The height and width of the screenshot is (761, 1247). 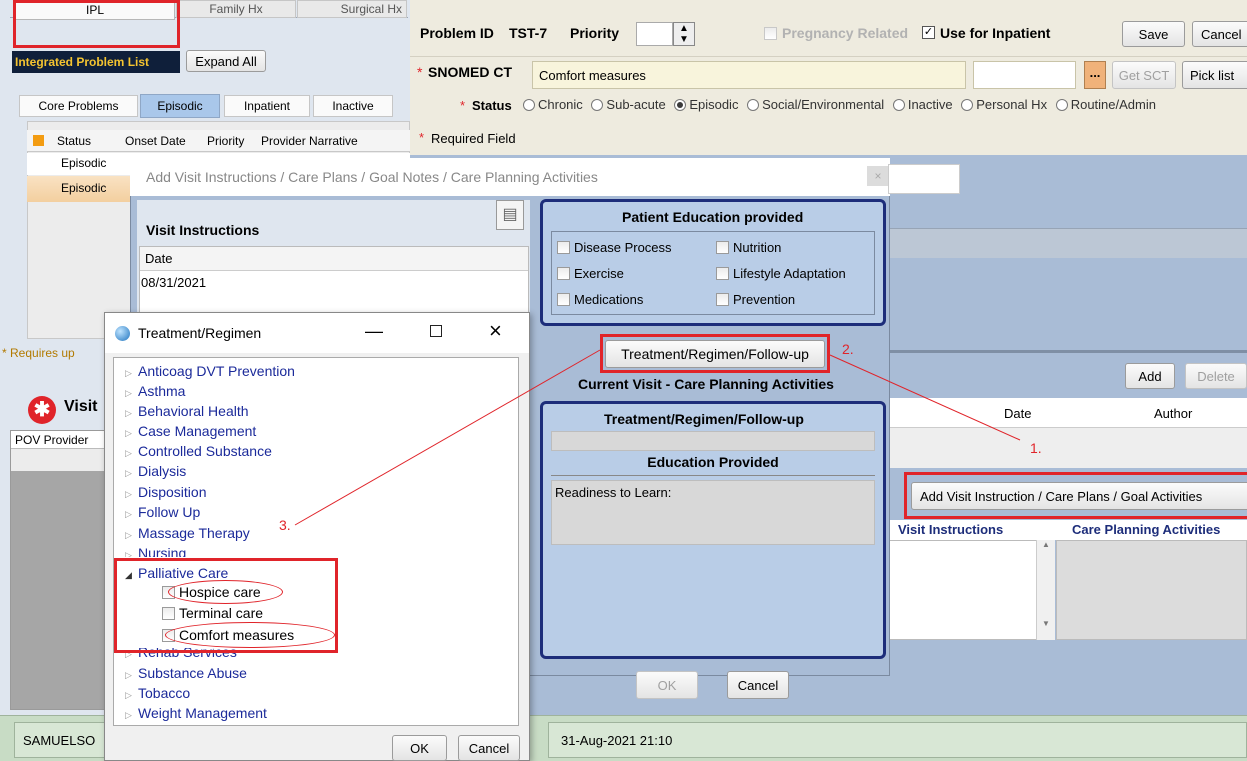 What do you see at coordinates (181, 654) in the screenshot?
I see `tree-item-rehab: ▷ Rehab Services` at bounding box center [181, 654].